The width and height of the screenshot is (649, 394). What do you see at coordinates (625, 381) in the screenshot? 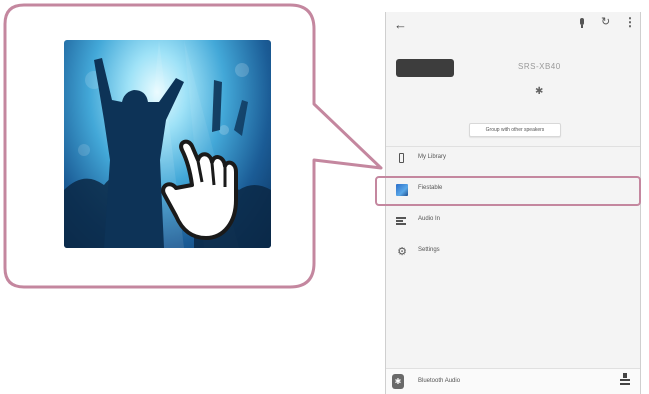
I see `volume-slider-icon` at bounding box center [625, 381].